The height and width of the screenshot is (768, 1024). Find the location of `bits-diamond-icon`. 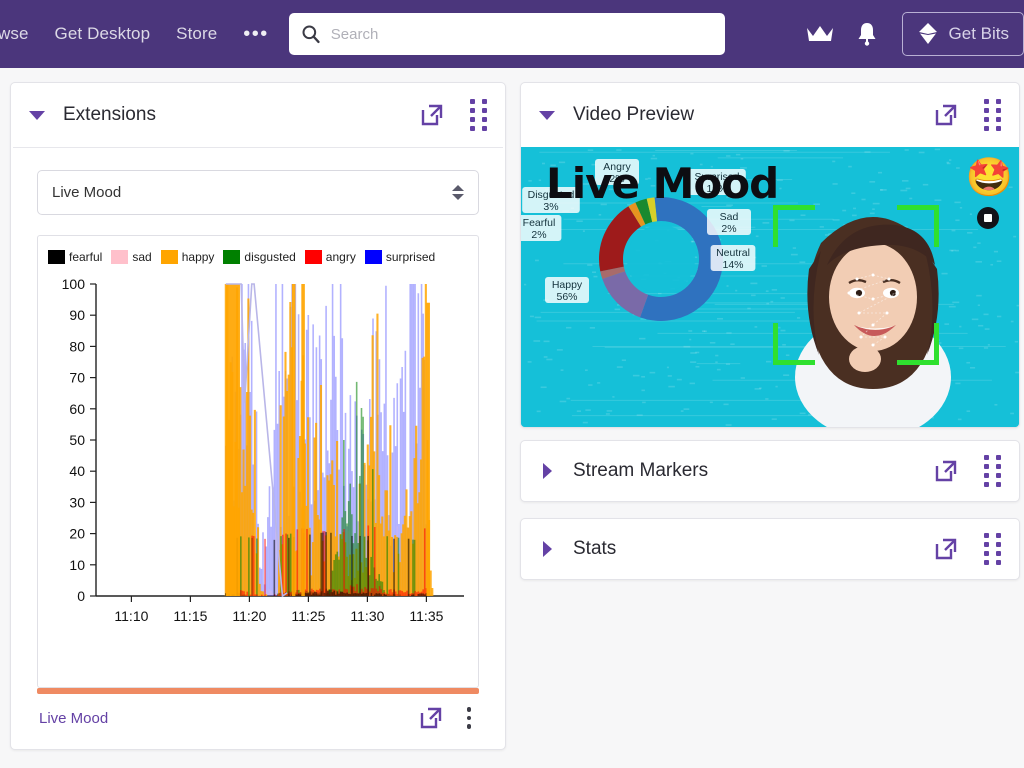

bits-diamond-icon is located at coordinates (927, 33).